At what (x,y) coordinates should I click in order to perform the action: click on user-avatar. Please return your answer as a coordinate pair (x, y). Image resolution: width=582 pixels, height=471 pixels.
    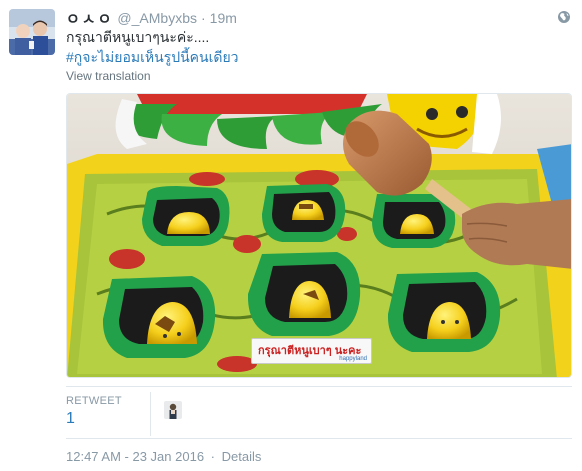
    Looking at the image, I should click on (32, 32).